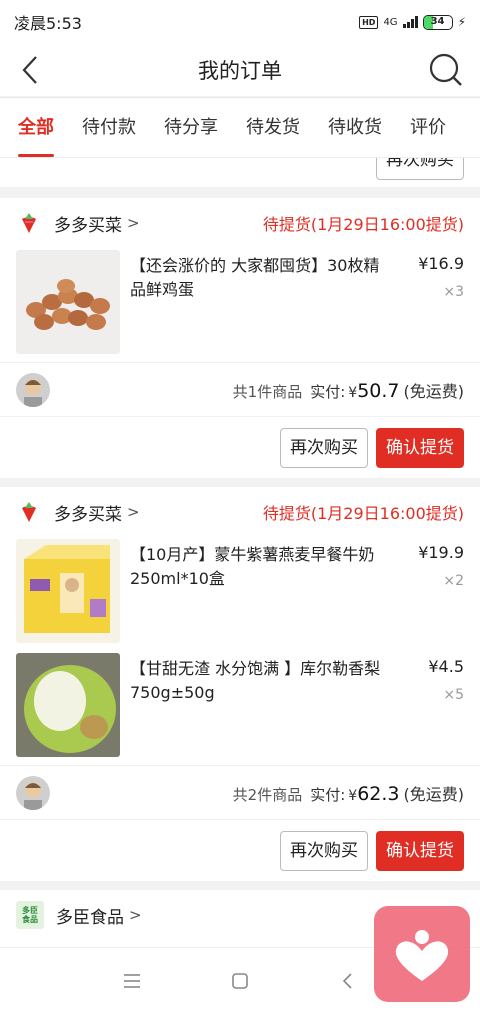  I want to click on menu-icon, so click(132, 980).